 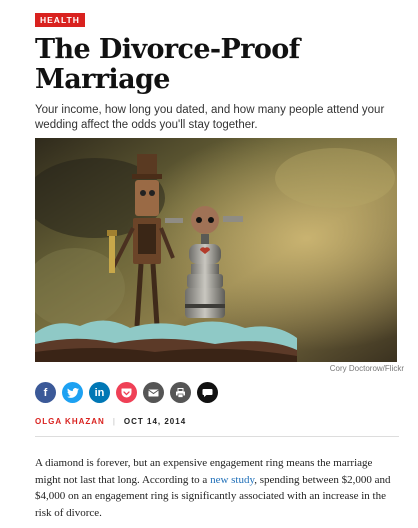 I want to click on printer-icon, so click(x=180, y=392).